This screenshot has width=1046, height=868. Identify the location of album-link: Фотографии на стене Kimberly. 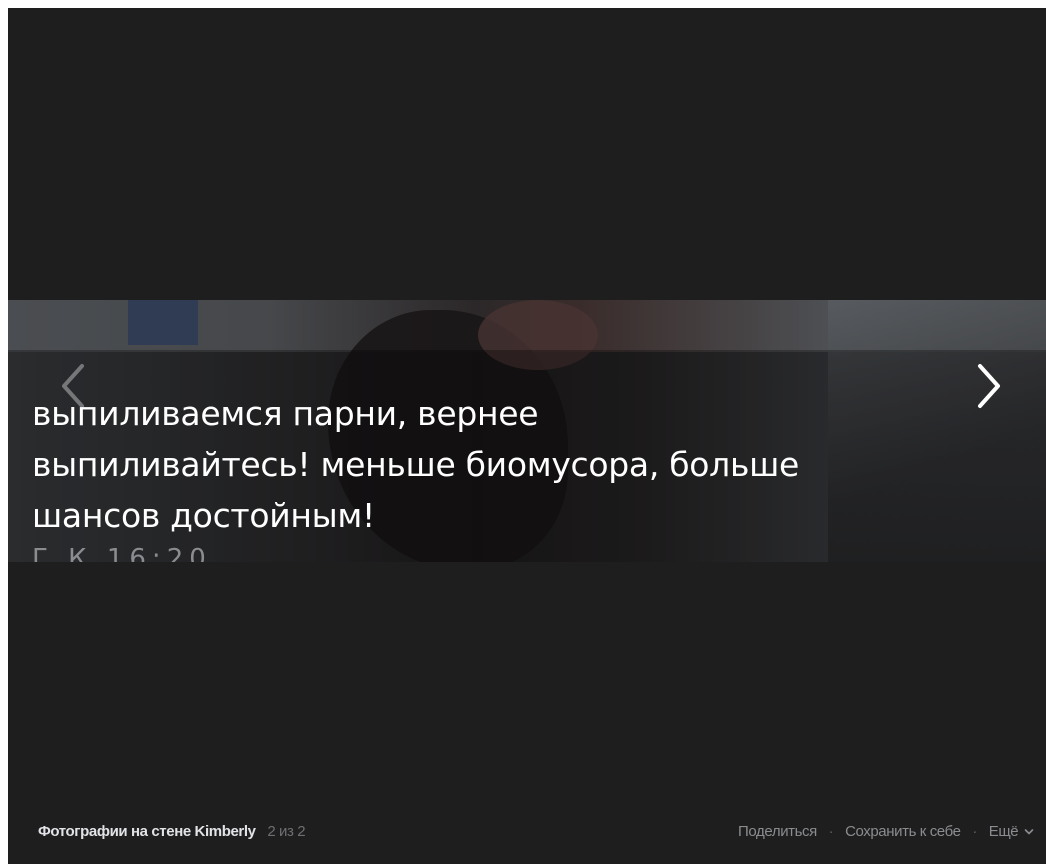
(147, 831).